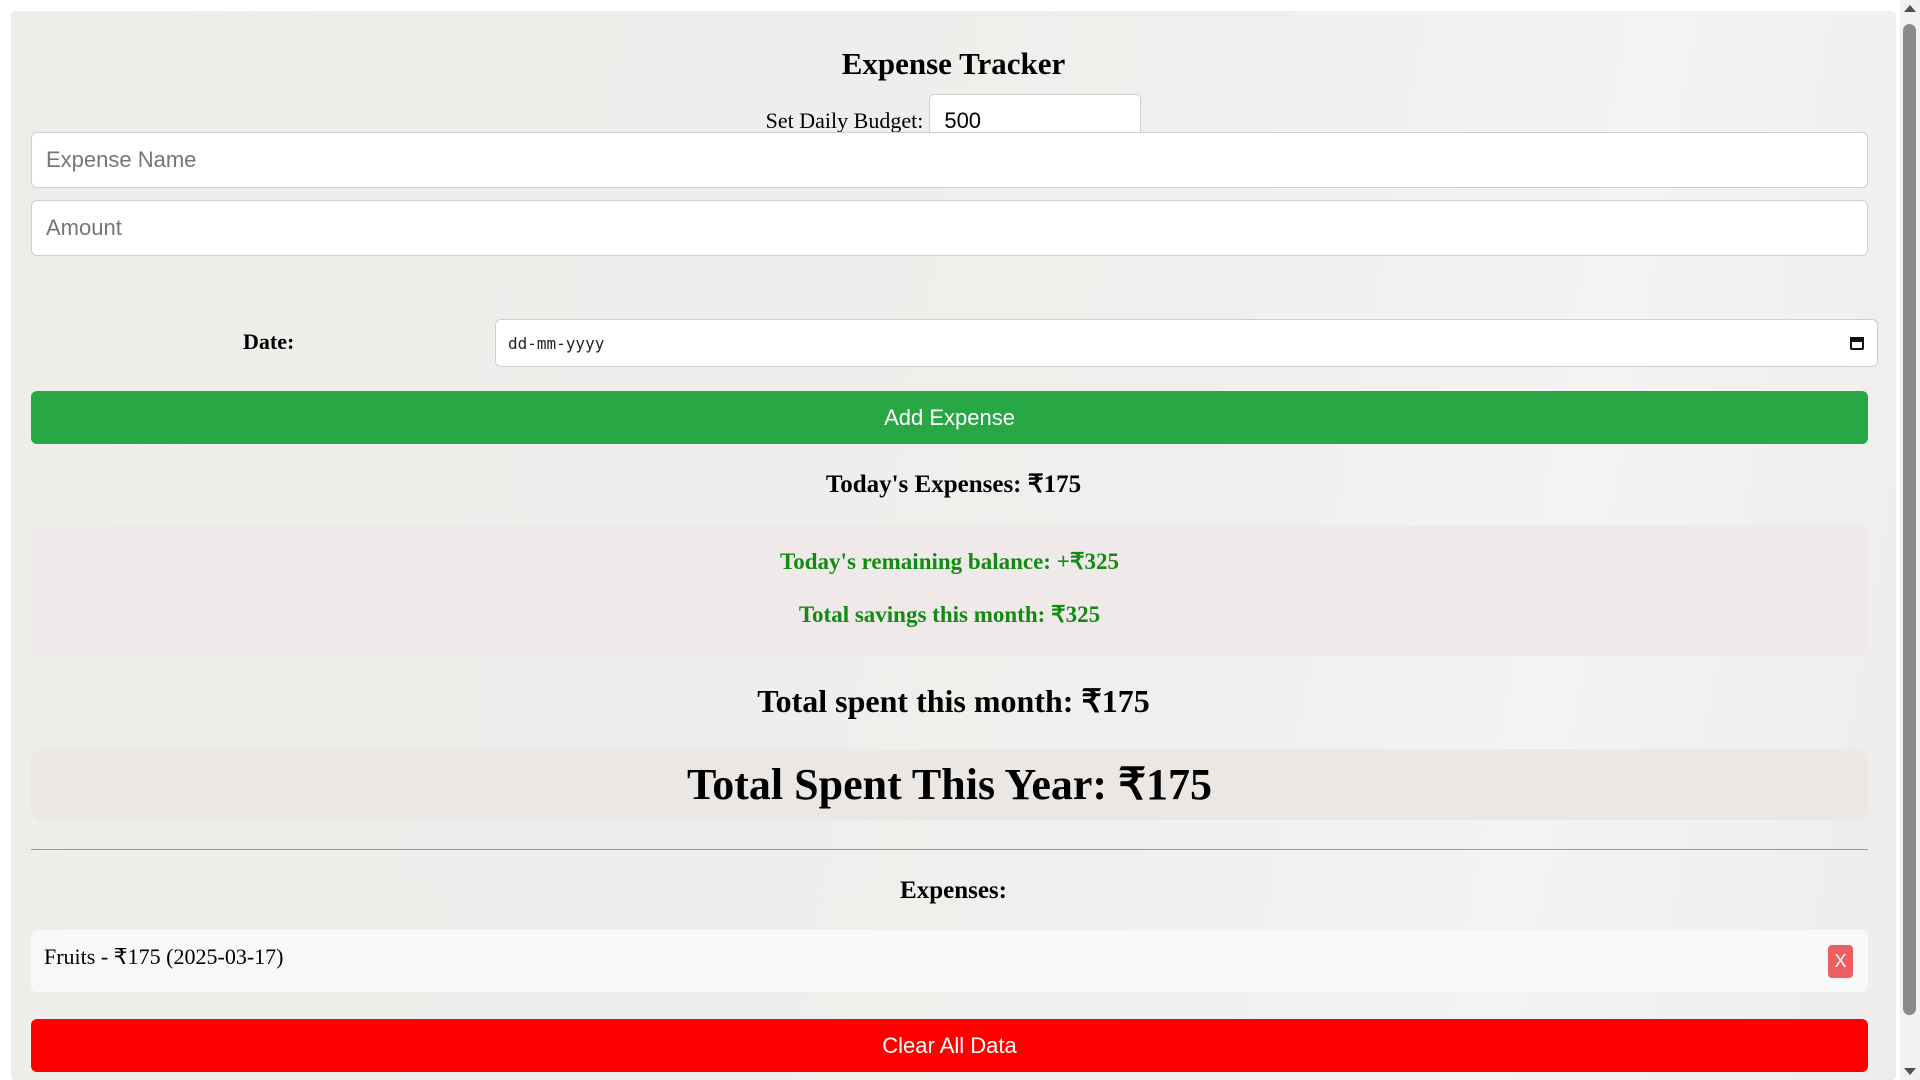  What do you see at coordinates (1840, 961) in the screenshot?
I see `delete-expense-button: X` at bounding box center [1840, 961].